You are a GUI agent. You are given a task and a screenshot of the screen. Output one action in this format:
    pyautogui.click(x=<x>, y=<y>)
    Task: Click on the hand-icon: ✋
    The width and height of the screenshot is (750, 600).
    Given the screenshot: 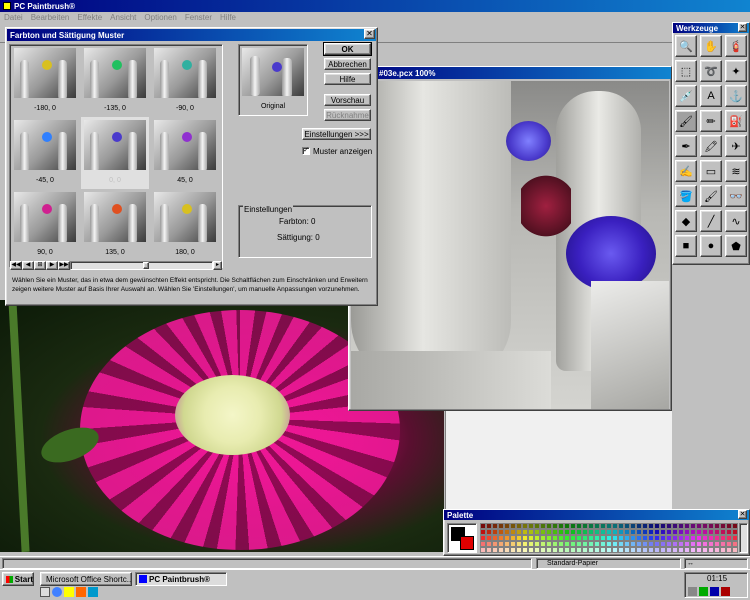 What is the action you would take?
    pyautogui.click(x=711, y=46)
    